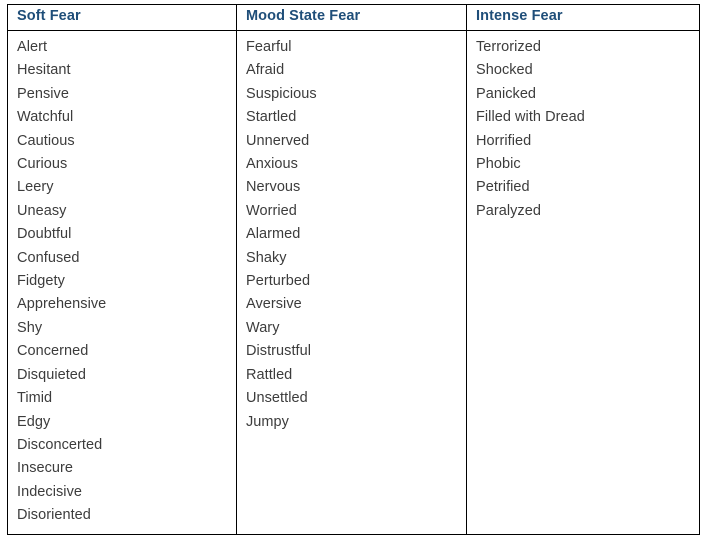  I want to click on list-item: Insecure, so click(45, 468).